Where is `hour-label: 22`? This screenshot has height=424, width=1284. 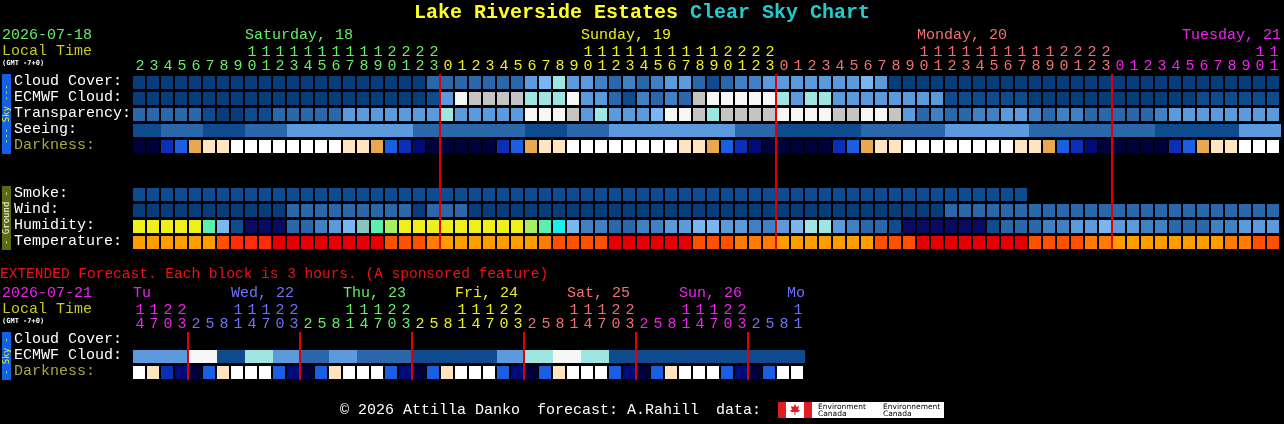 hour-label: 22 is located at coordinates (420, 60).